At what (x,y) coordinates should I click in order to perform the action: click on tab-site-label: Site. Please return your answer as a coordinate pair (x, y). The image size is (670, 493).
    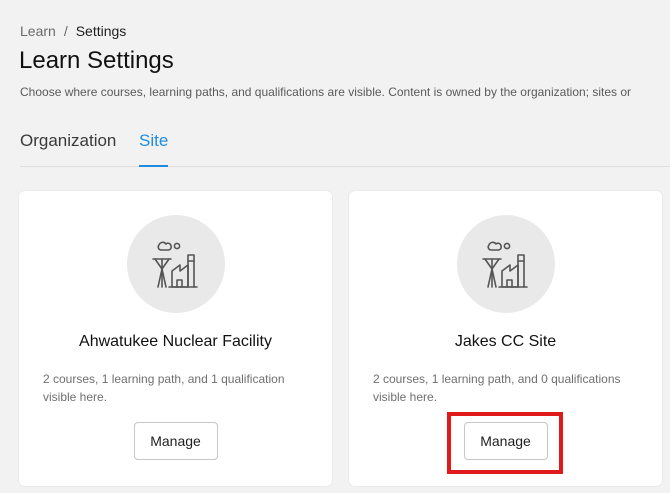
    Looking at the image, I should click on (154, 140).